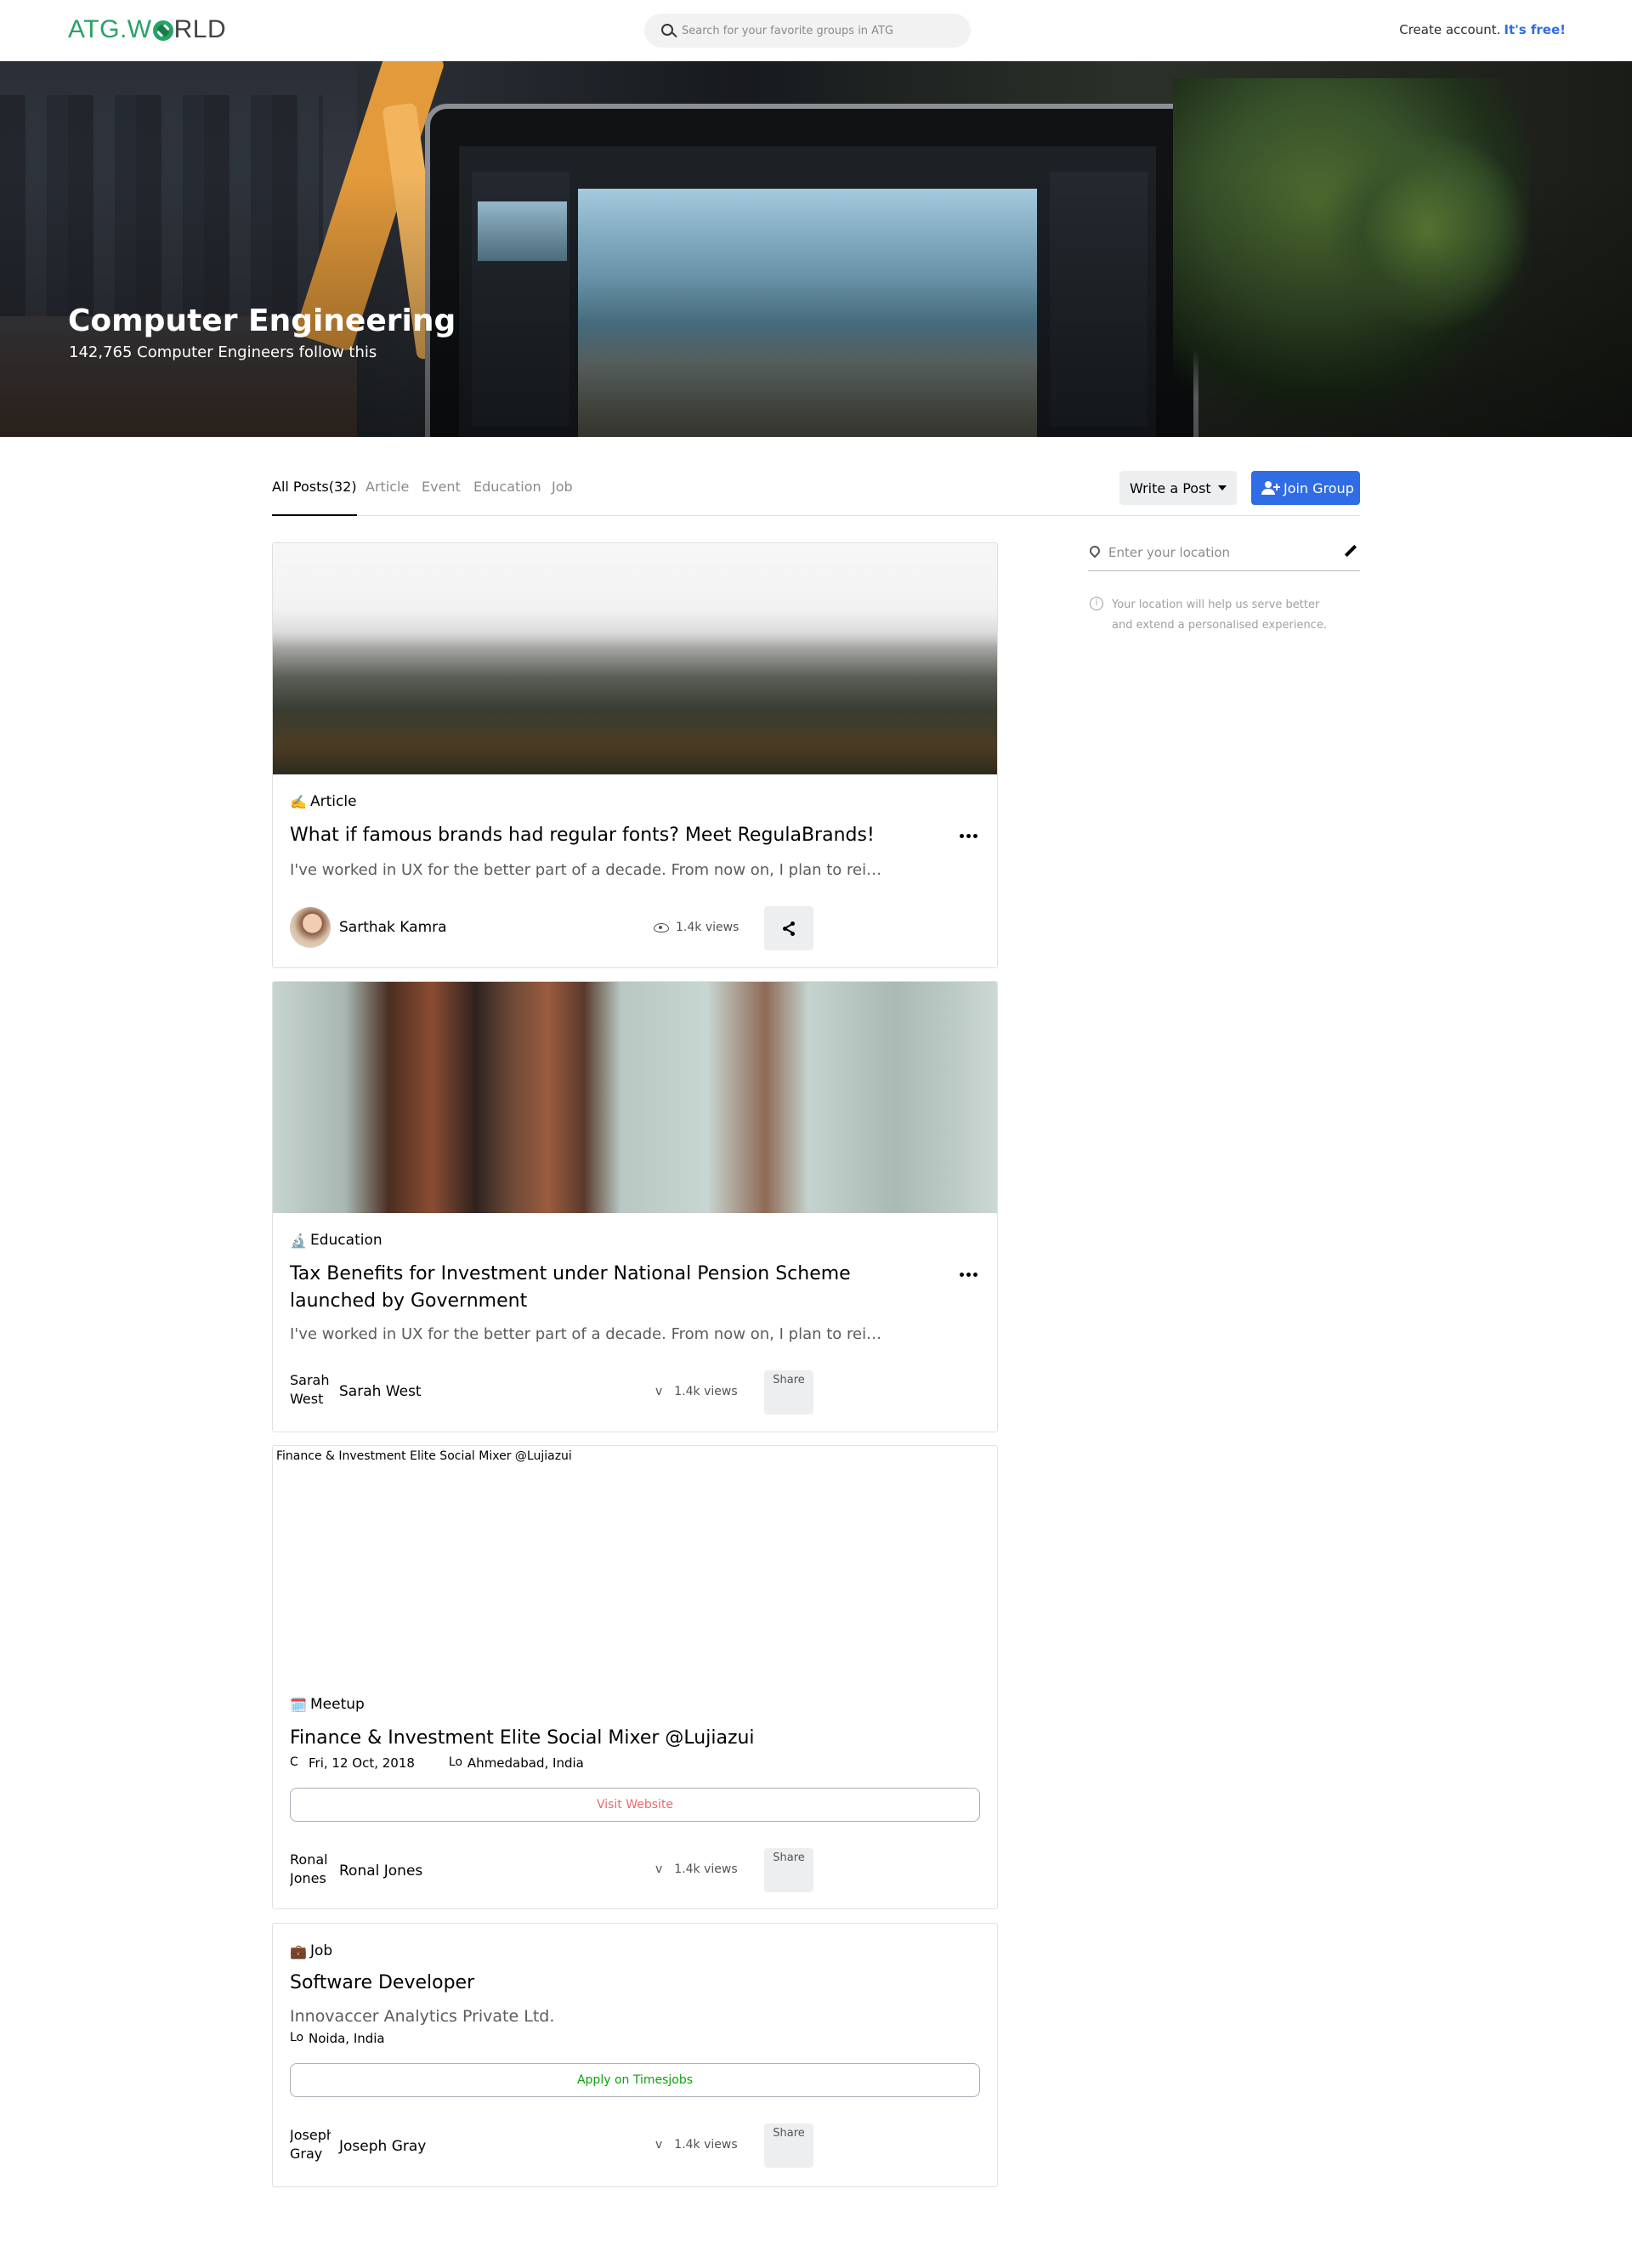  What do you see at coordinates (1319, 487) in the screenshot?
I see `join-group-label: Join Group` at bounding box center [1319, 487].